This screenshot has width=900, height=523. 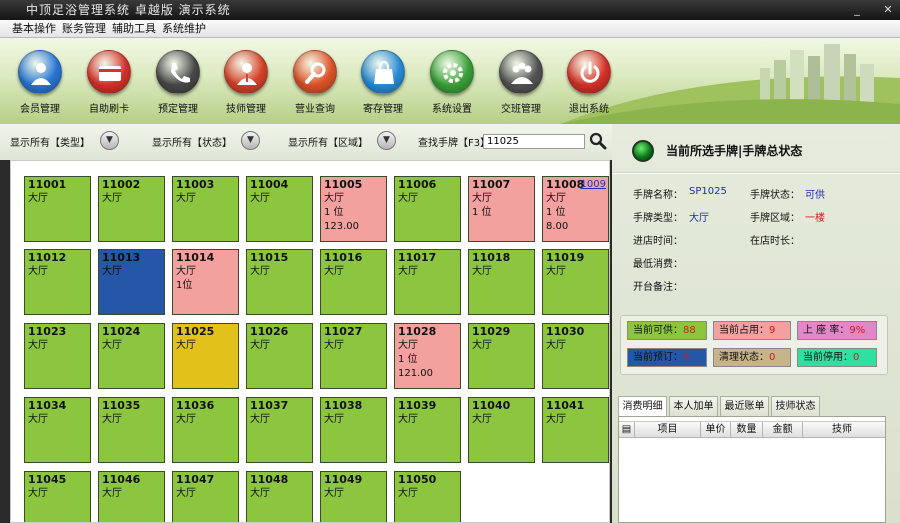 I want to click on detail-tabs: 消费明细 本人加单 最近账单 技师状态, so click(x=756, y=406).